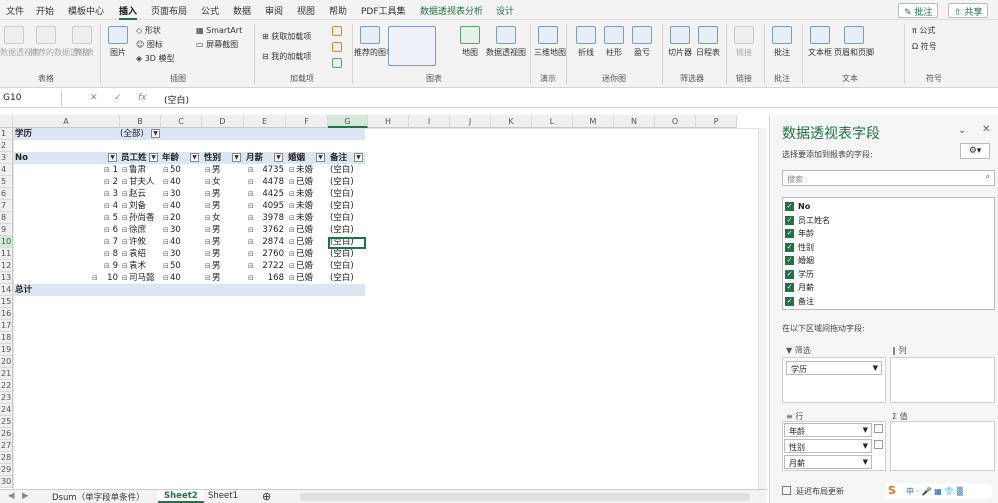 The width and height of the screenshot is (998, 503). I want to click on defer-update-checkbox, so click(786, 490).